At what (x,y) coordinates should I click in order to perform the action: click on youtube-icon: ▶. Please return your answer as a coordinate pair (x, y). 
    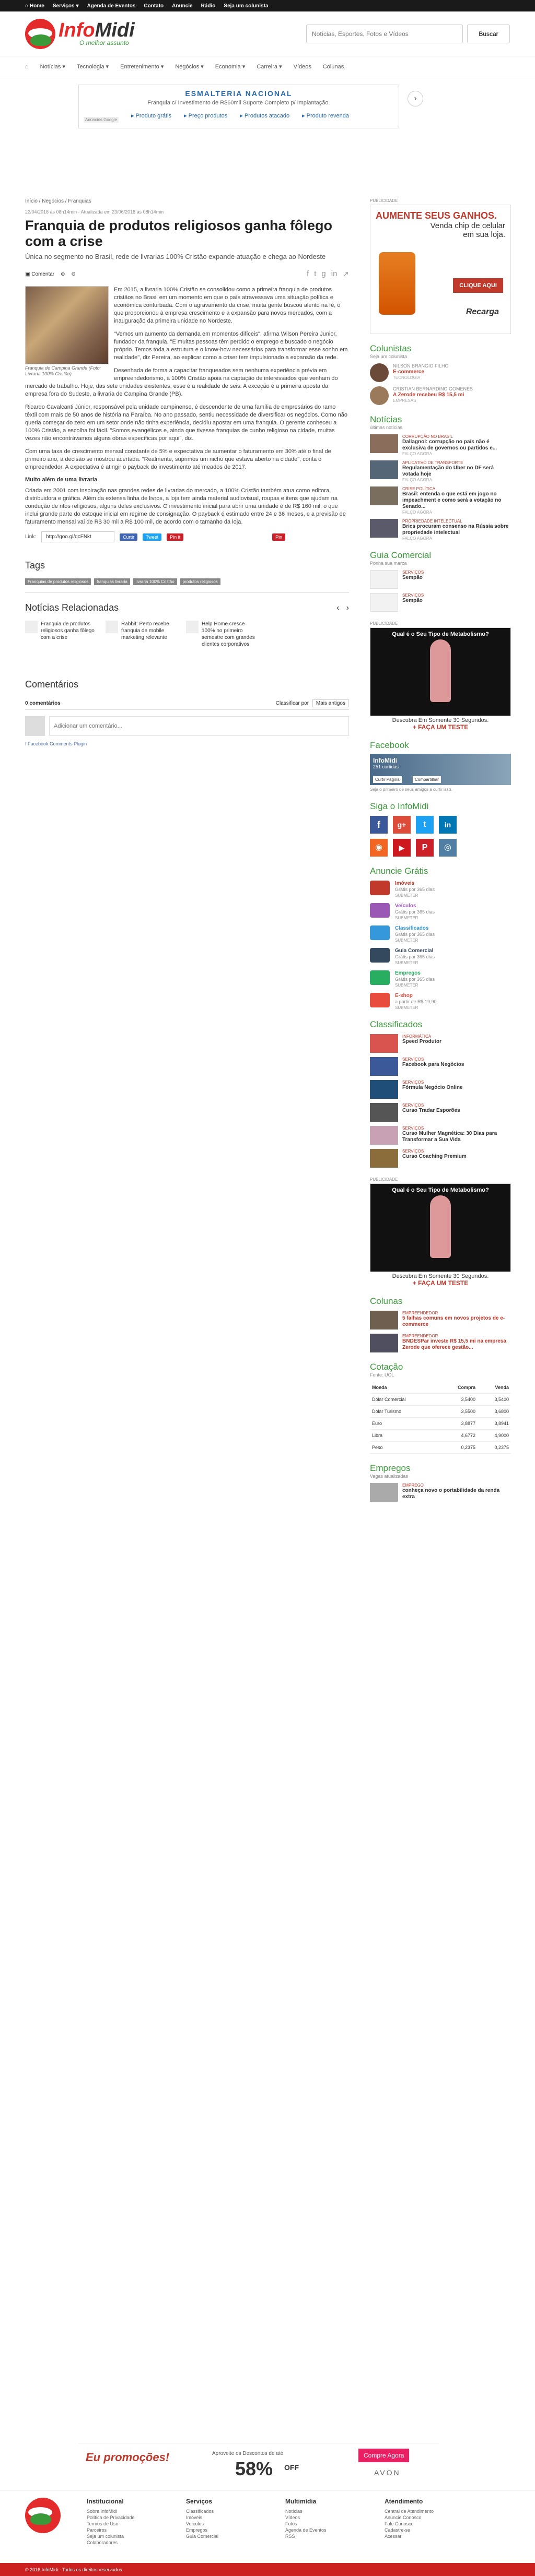
    Looking at the image, I should click on (402, 848).